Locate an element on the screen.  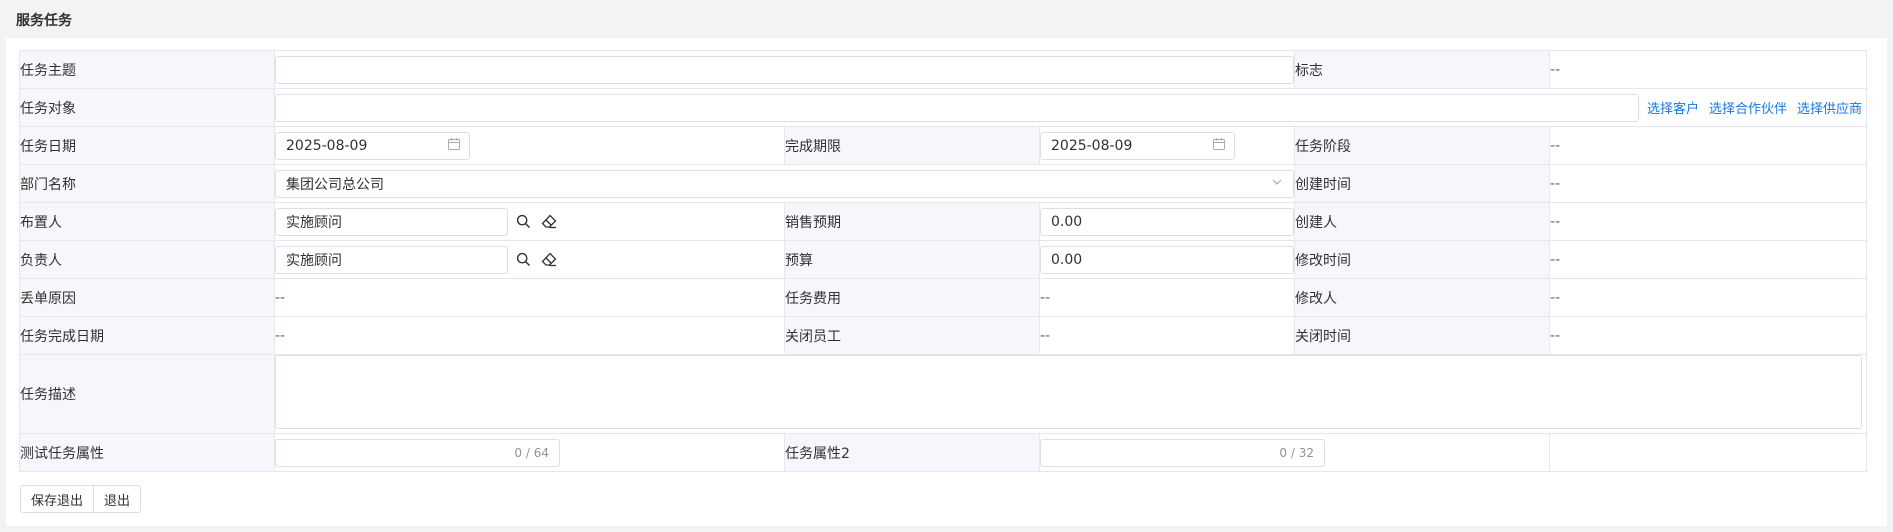
deadline-label: 完成期限 is located at coordinates (912, 145).